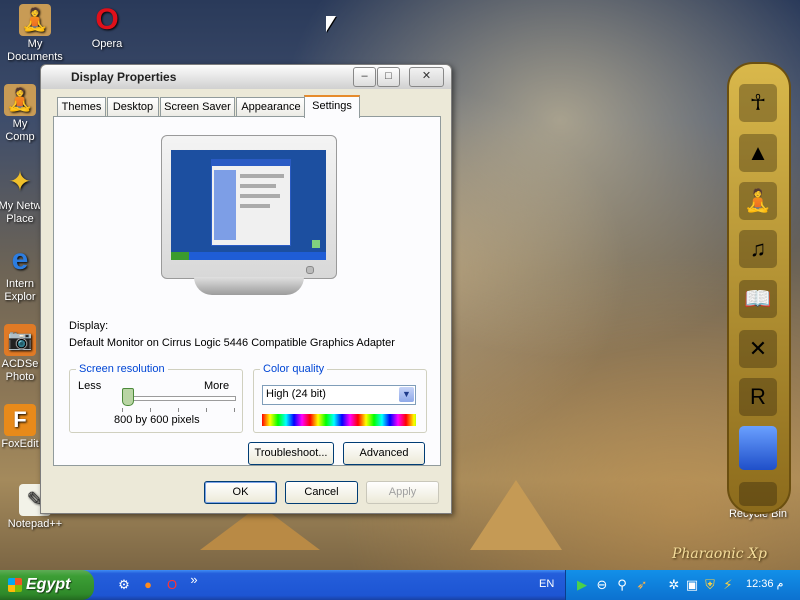  I want to click on windows-flag-icon, so click(15, 585).